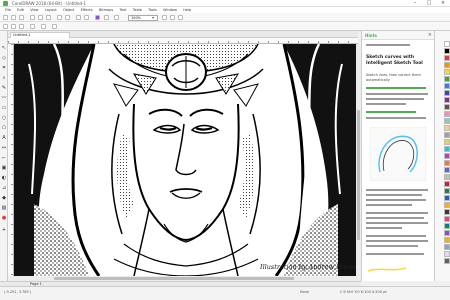 The height and width of the screenshot is (300, 450). Describe the element at coordinates (4, 148) in the screenshot. I see `parallel-dimension-icon: ↔` at that location.